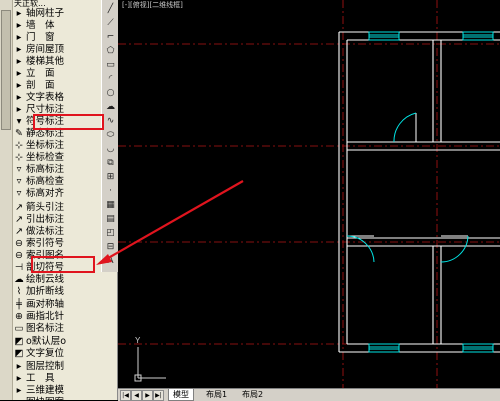  I want to click on first-tab-button: |◀, so click(125, 395).